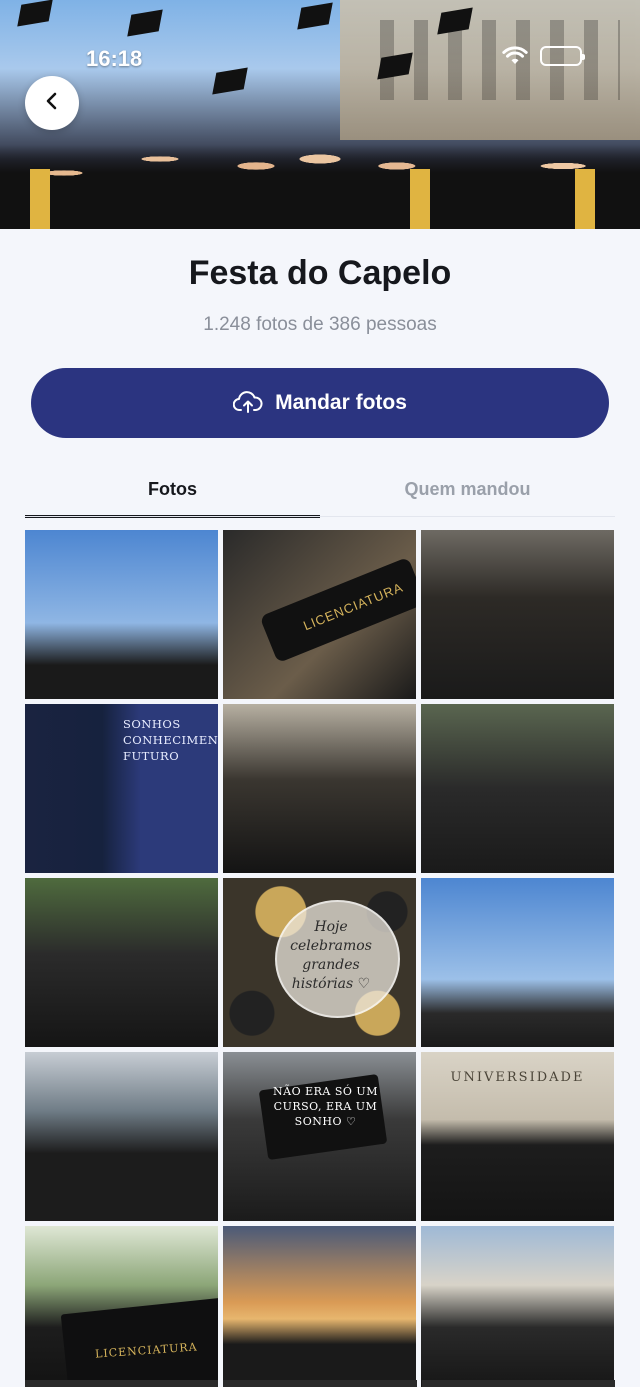  I want to click on cloud-upload-icon, so click(248, 403).